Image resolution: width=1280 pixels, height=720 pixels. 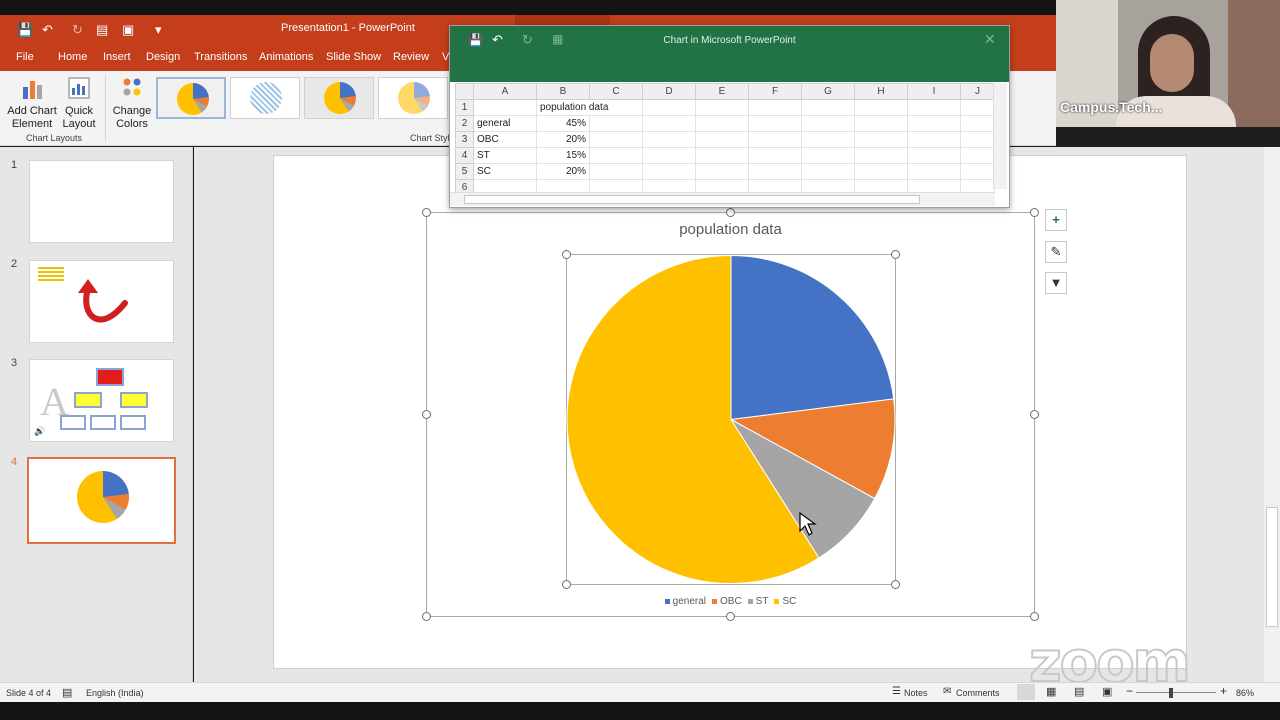 I want to click on legend-swatch, so click(x=667, y=601).